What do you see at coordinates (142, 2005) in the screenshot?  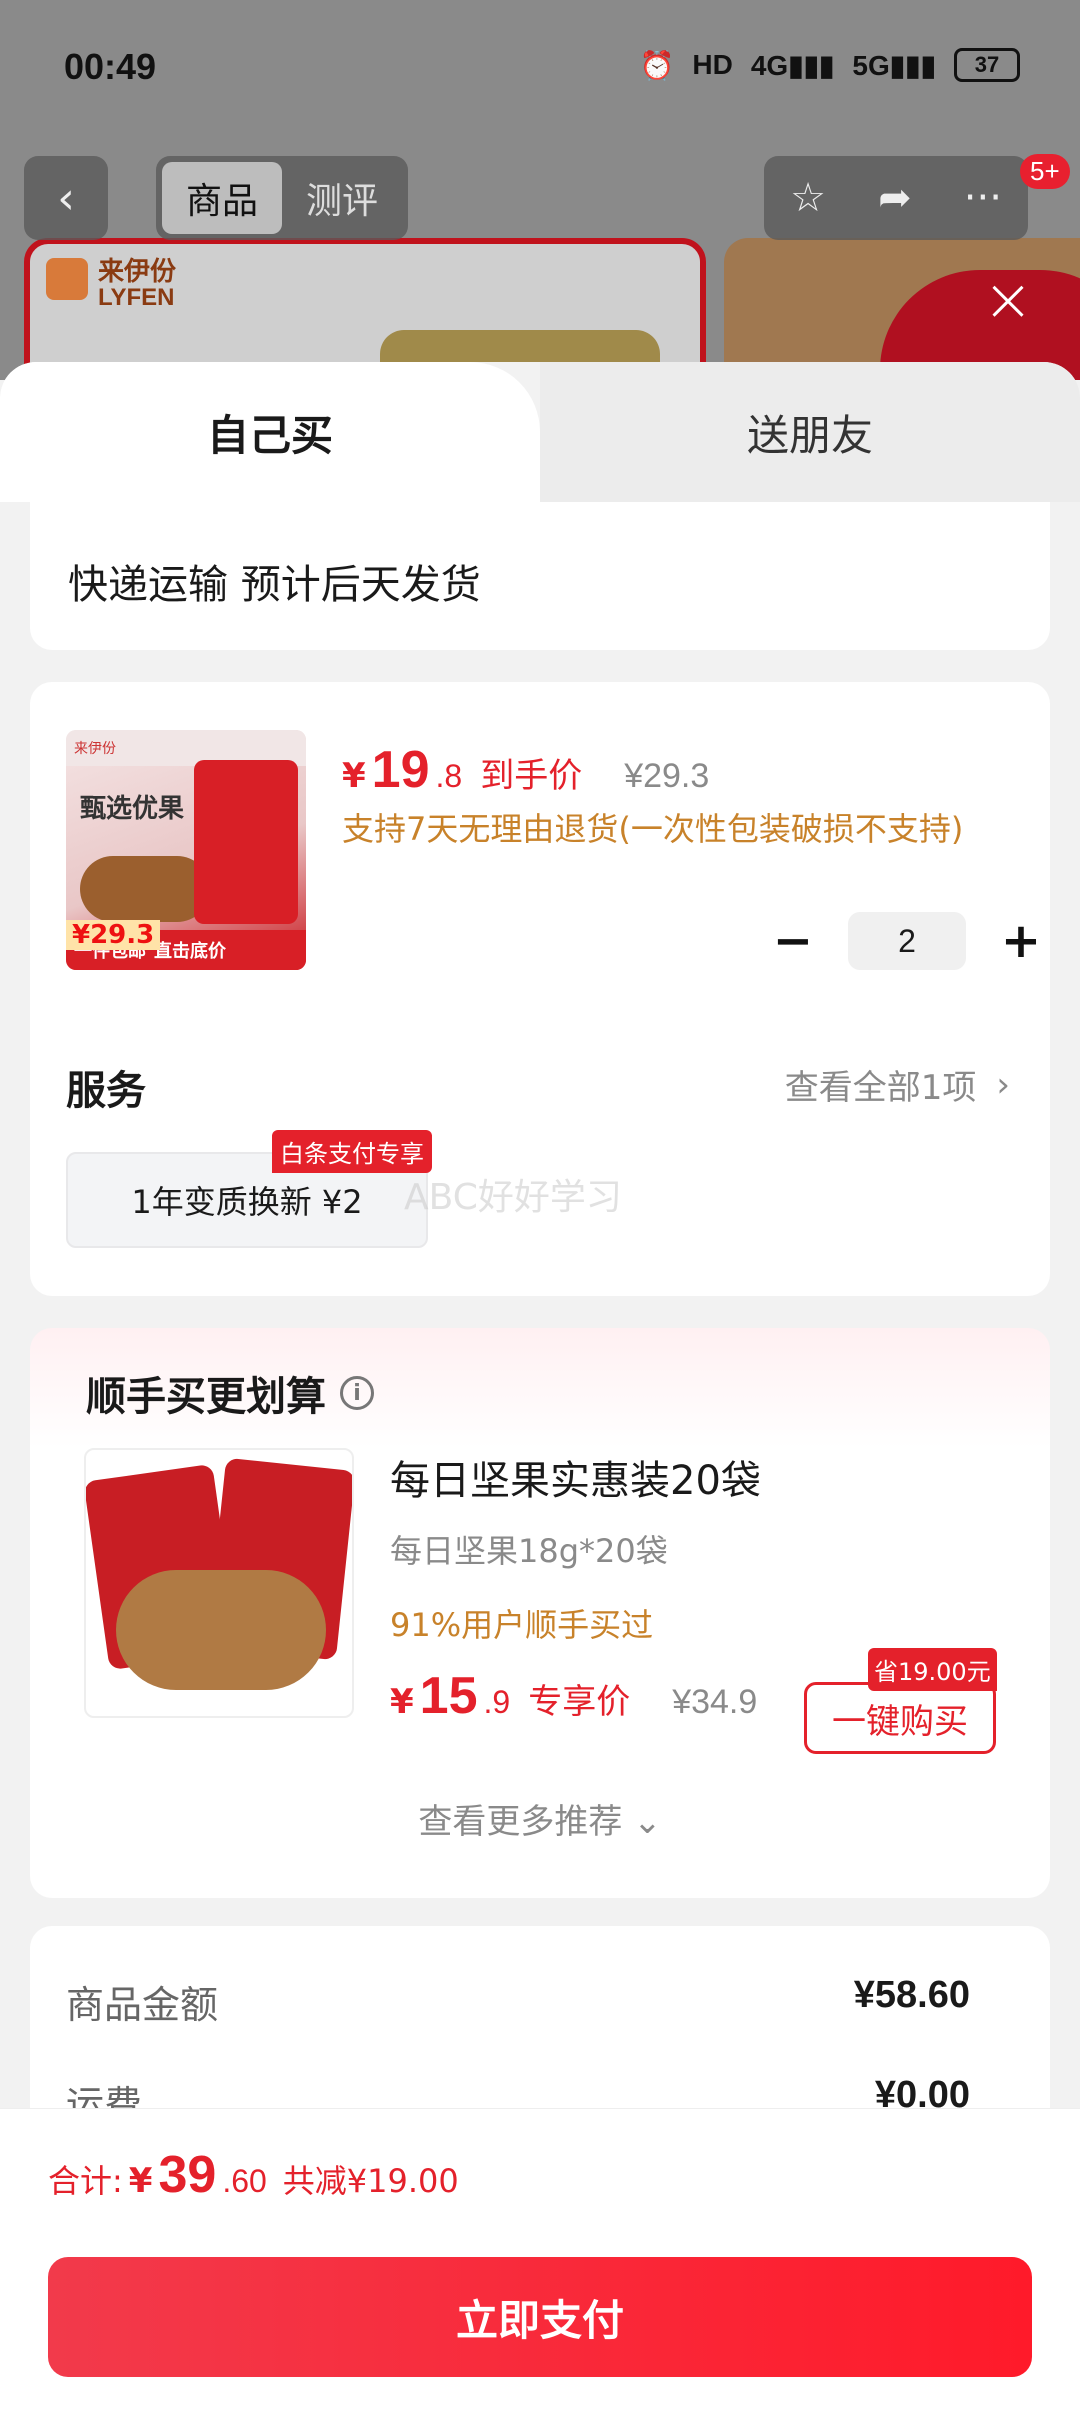 I see `summary-label: 商品金额` at bounding box center [142, 2005].